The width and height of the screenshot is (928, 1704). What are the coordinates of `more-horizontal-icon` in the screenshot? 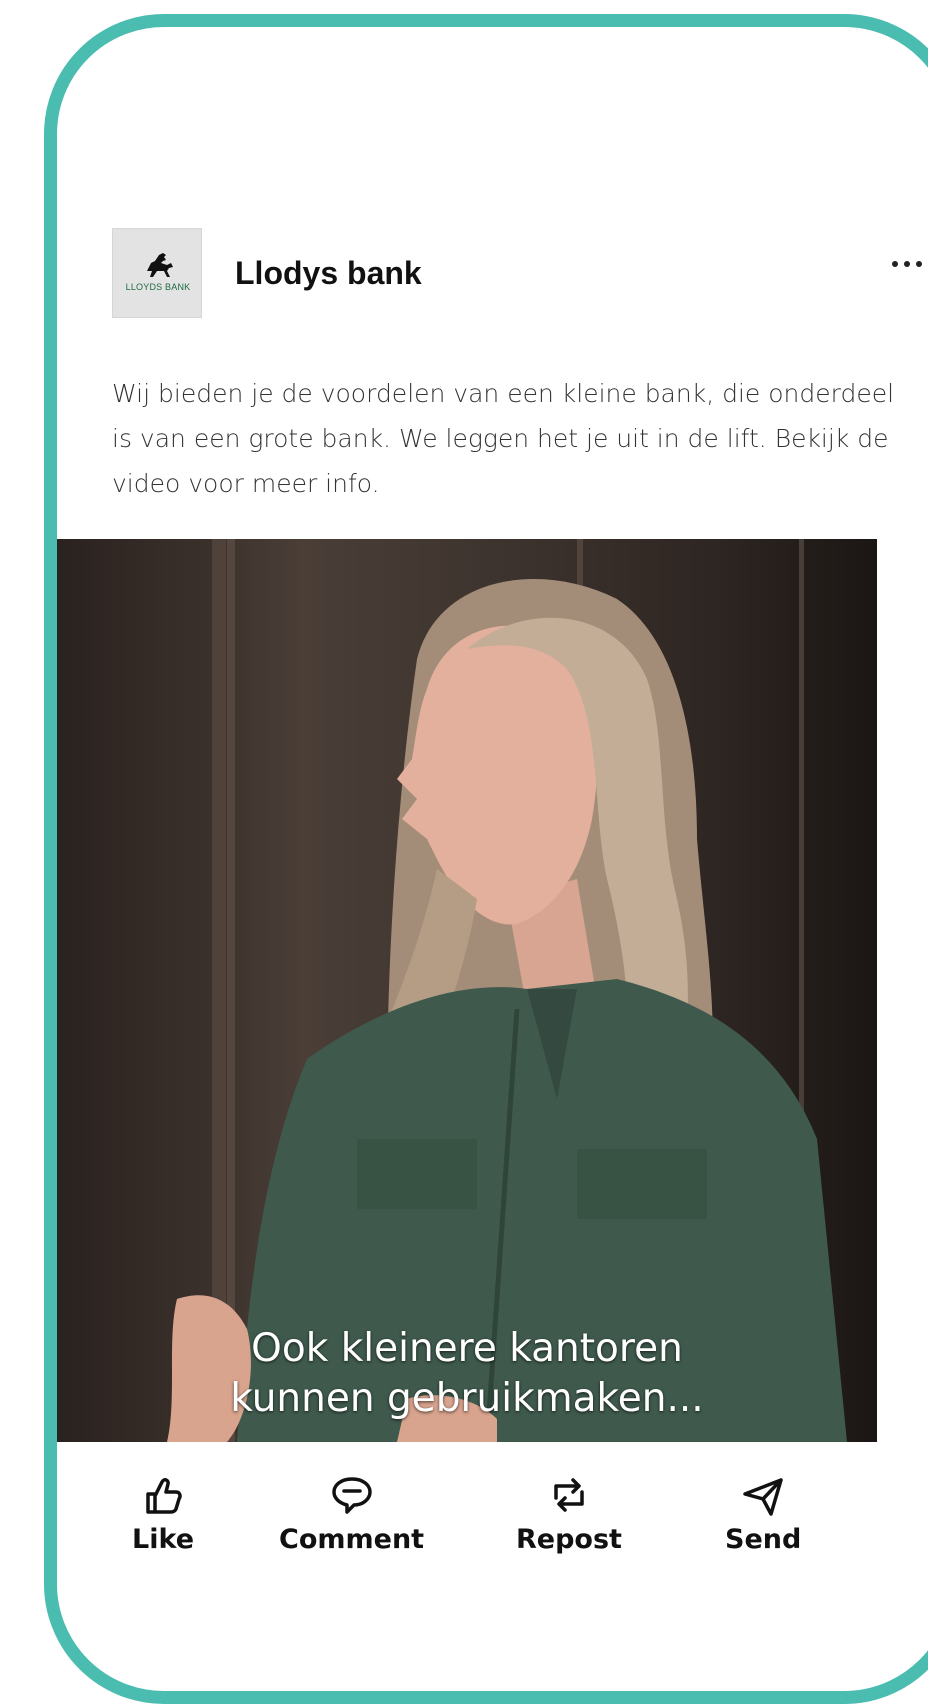 It's located at (895, 264).